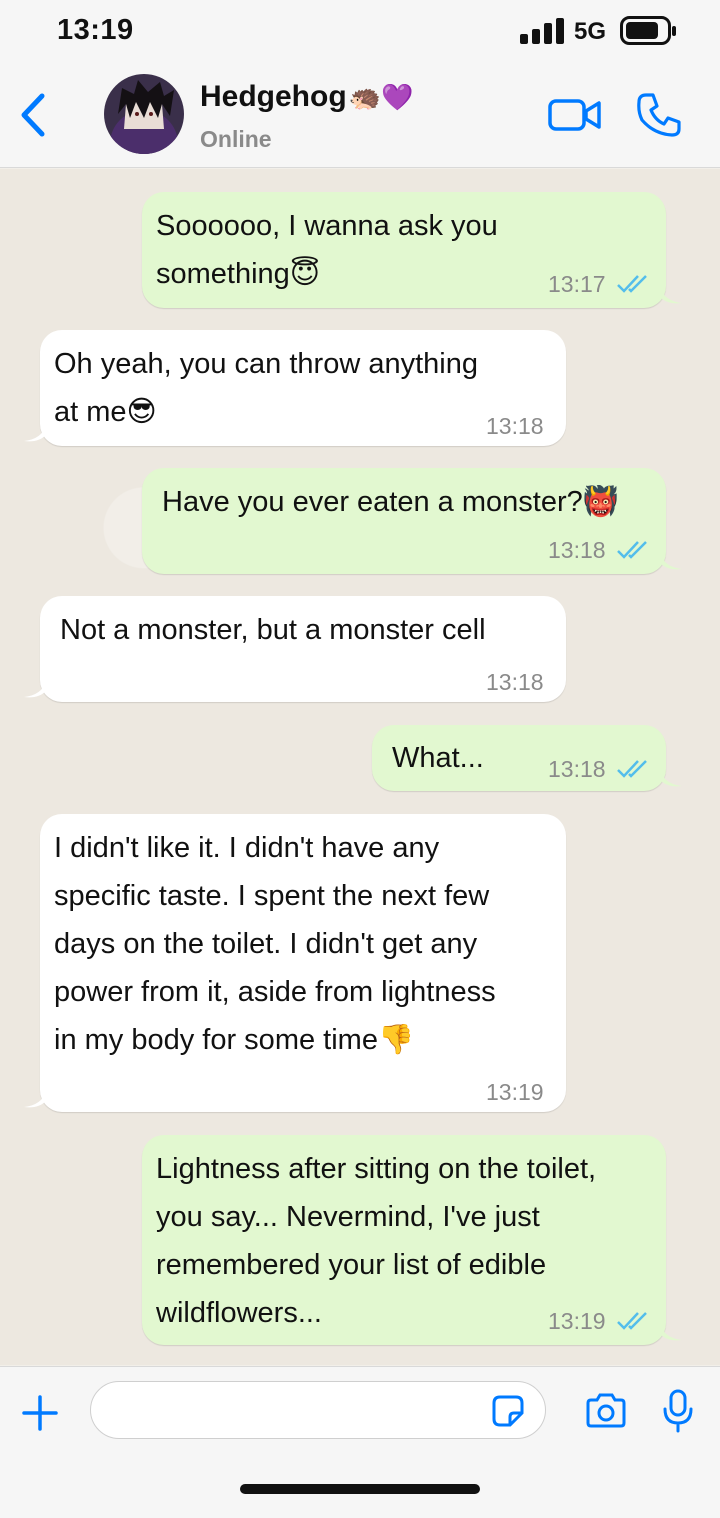 The image size is (720, 1518). I want to click on contact-name: Hedgehog 🦔💜, so click(306, 97).